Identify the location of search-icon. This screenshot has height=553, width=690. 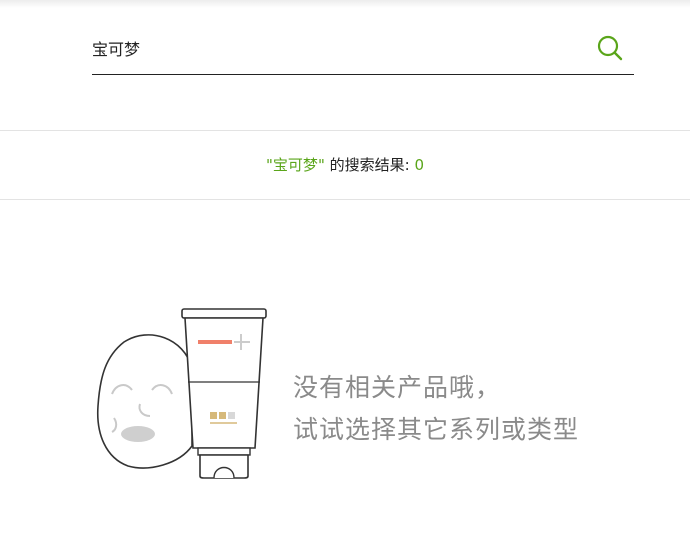
(610, 48).